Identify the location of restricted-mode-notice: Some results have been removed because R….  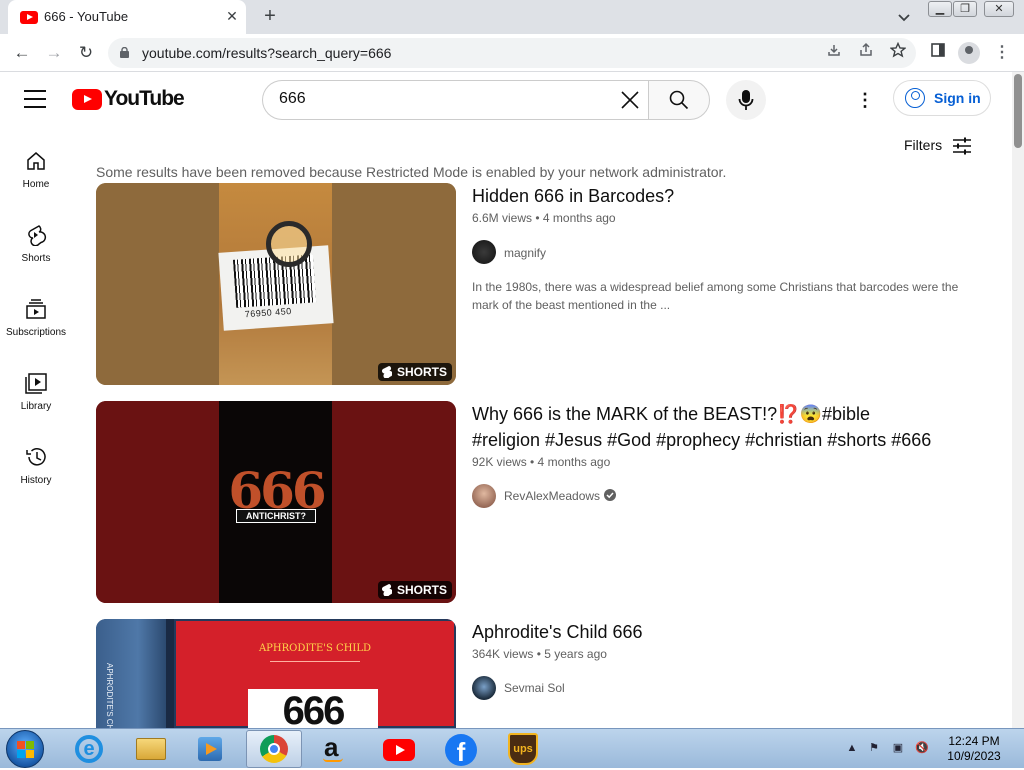
(411, 172).